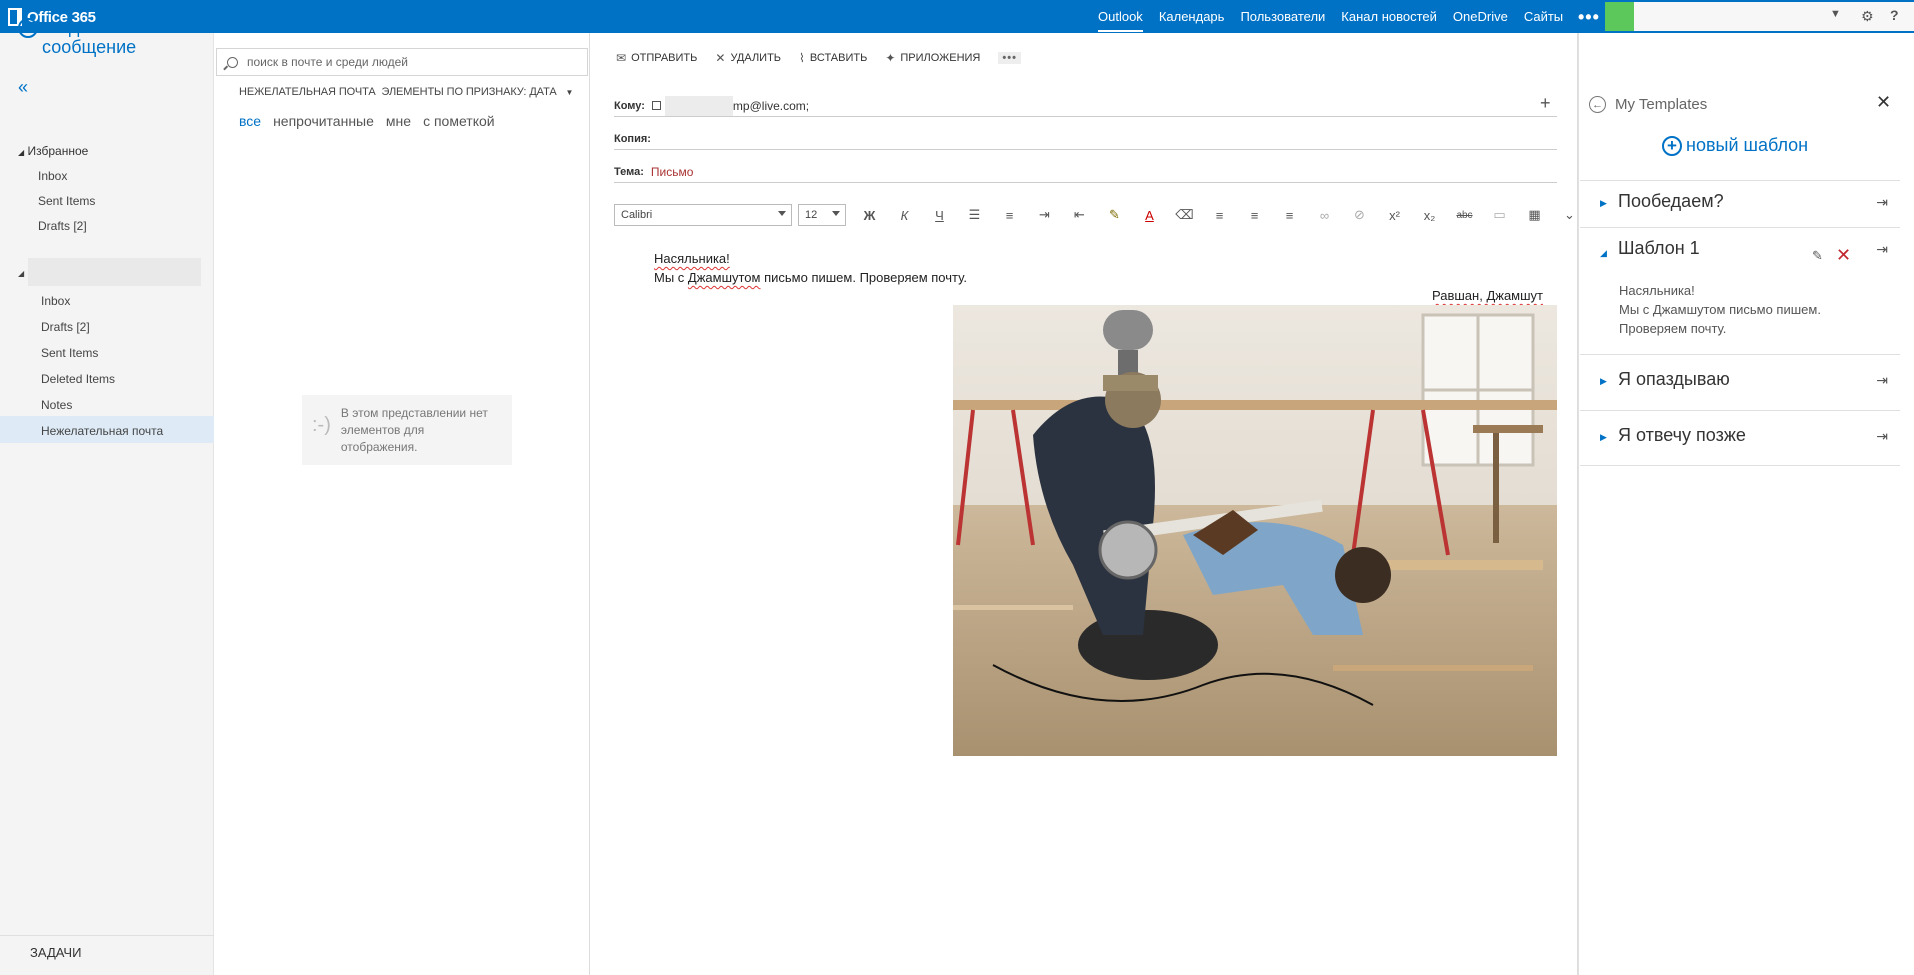 The image size is (1914, 975). I want to click on back-arrow-icon: ←, so click(1597, 104).